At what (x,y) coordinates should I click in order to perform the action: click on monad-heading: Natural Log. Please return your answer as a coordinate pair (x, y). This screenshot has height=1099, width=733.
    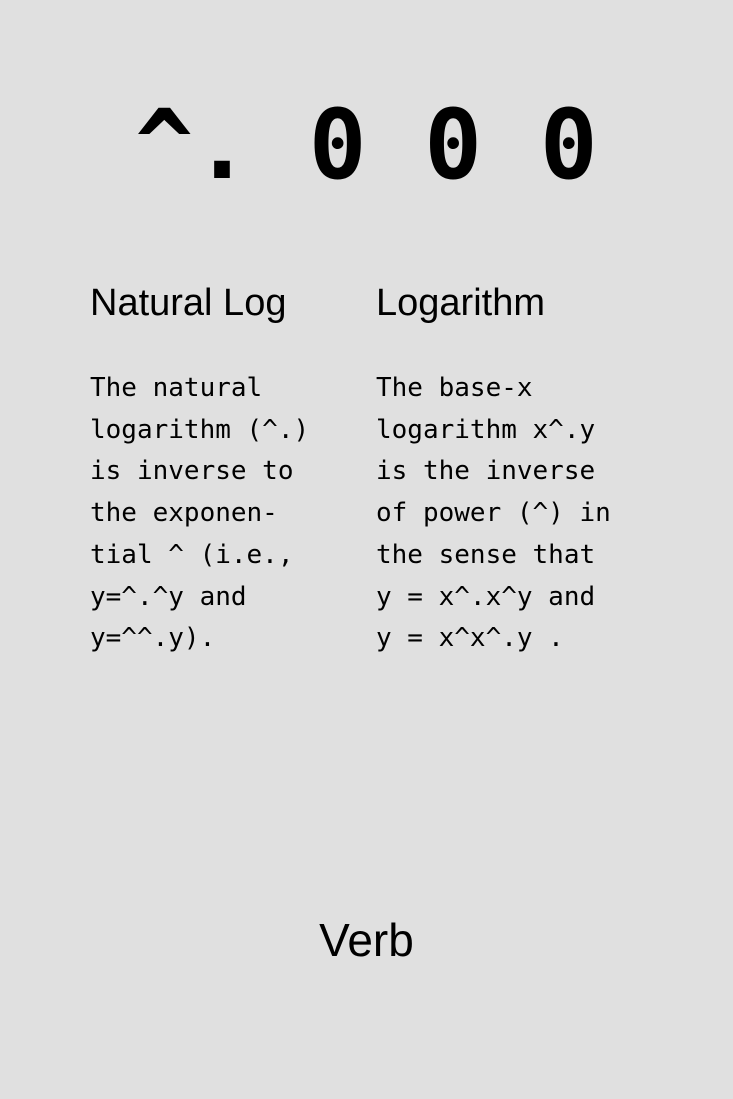
    Looking at the image, I should click on (188, 303).